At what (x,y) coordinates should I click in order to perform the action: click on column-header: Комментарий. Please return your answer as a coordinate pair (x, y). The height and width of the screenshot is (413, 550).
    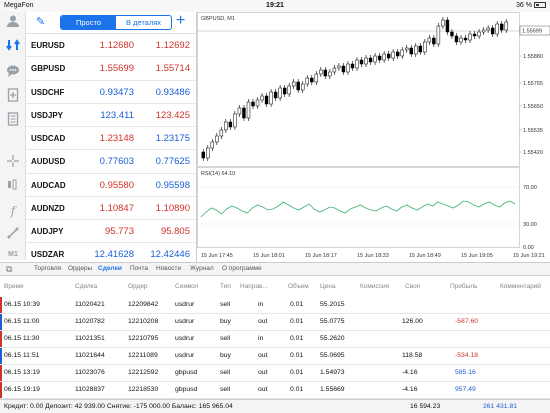
    Looking at the image, I should click on (520, 286).